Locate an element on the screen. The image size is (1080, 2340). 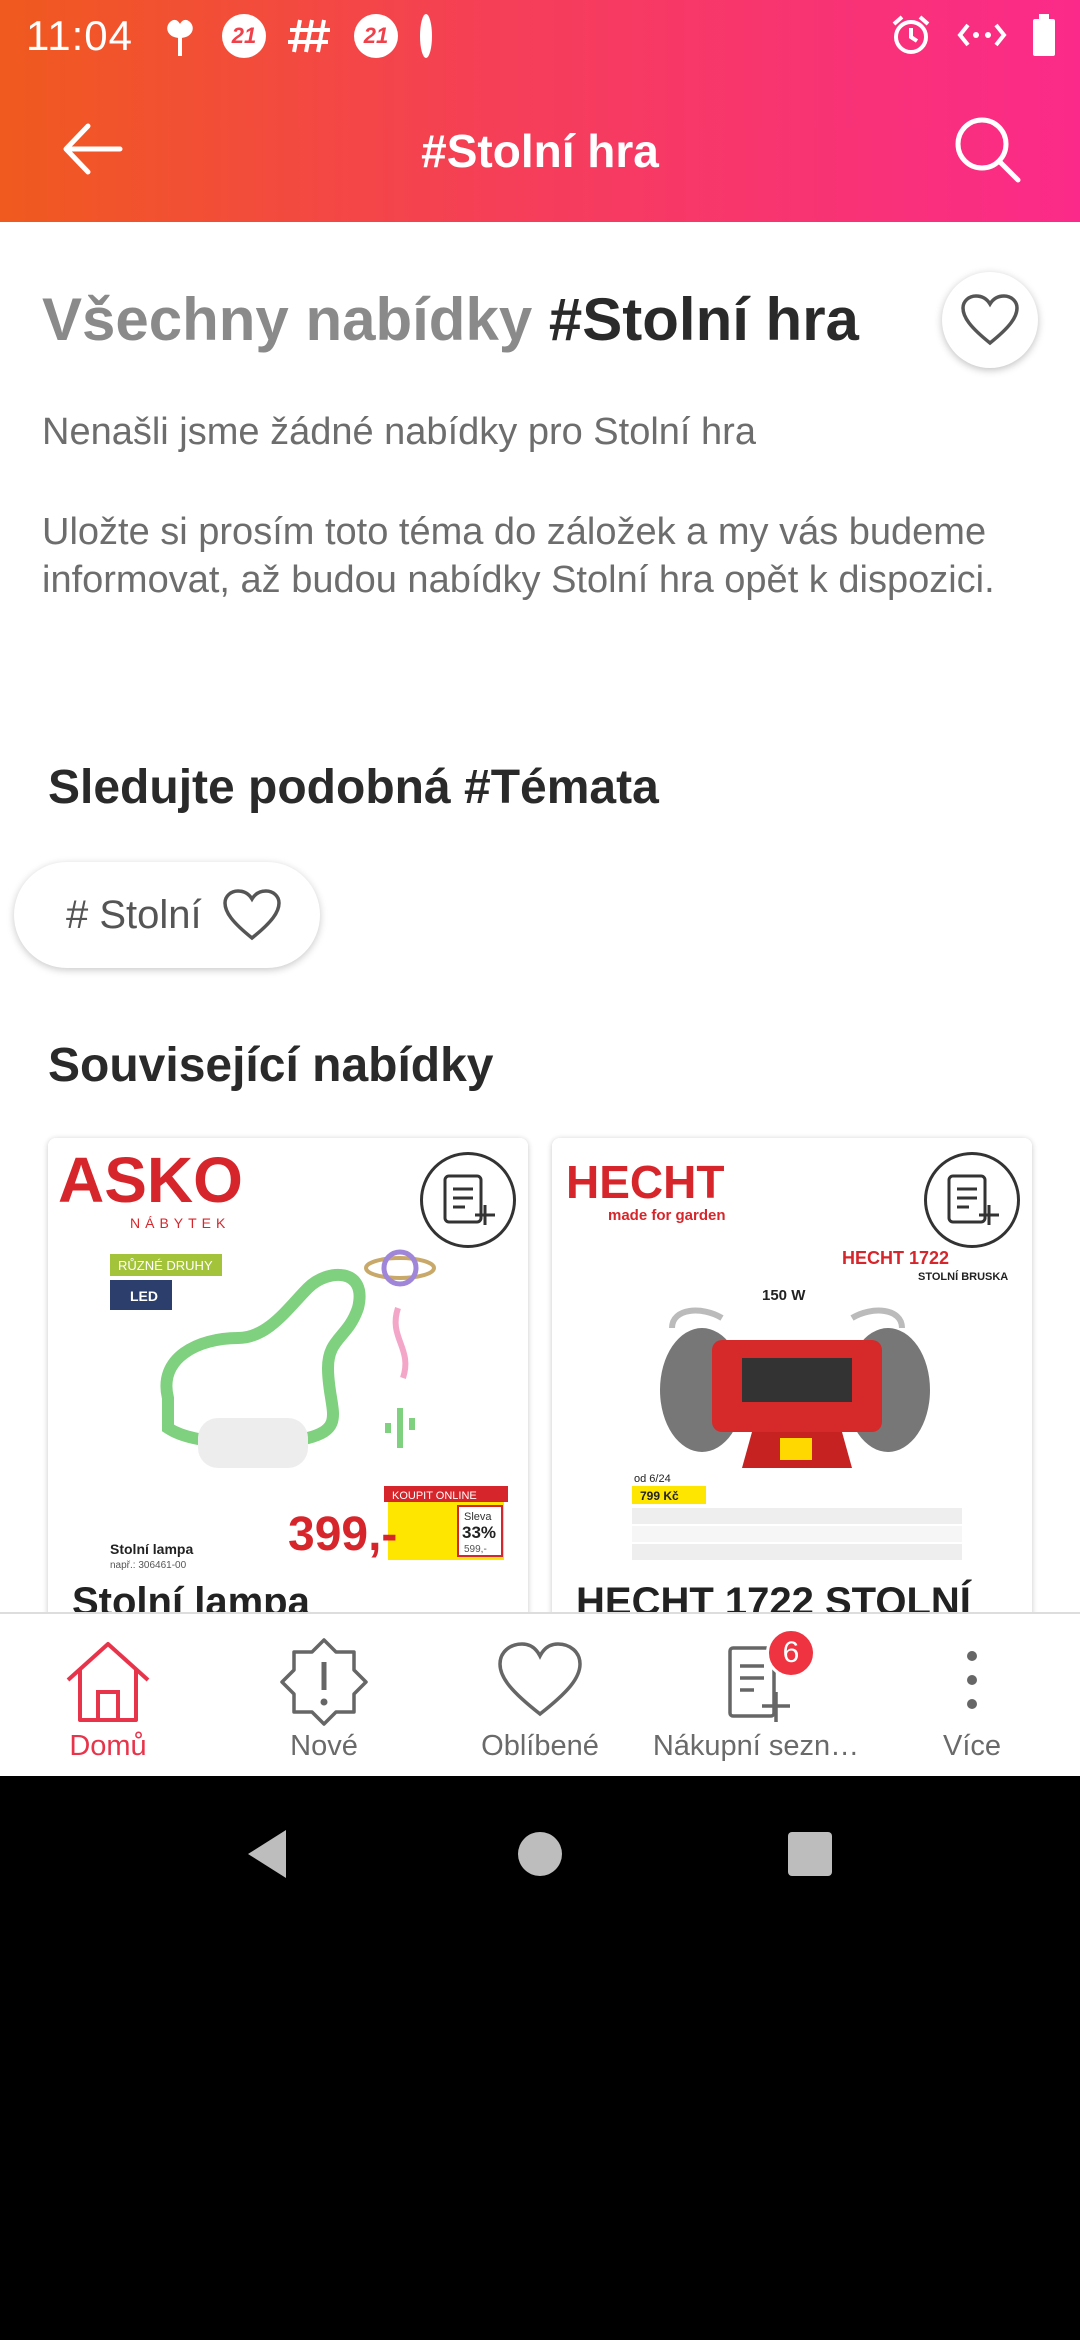
notification-icons: 21 21 is located at coordinates (296, 36).